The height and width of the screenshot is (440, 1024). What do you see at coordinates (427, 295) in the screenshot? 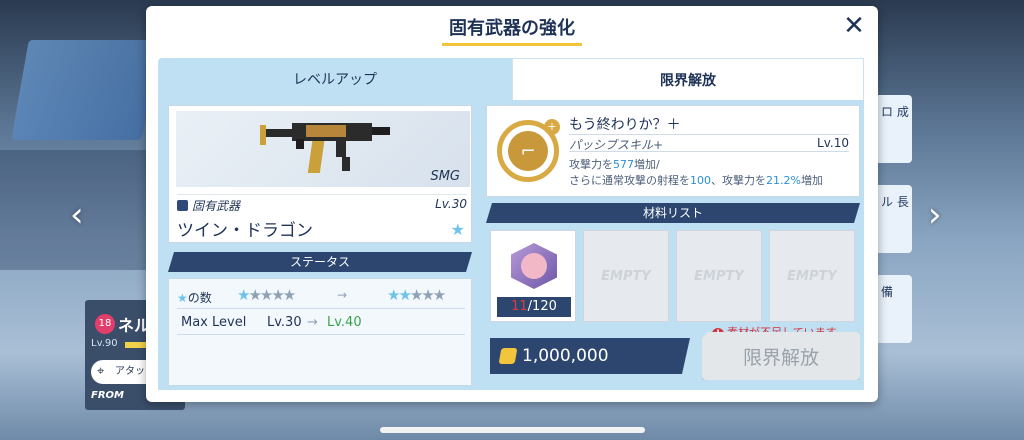
I see `star-unlit-icon: ★★★` at bounding box center [427, 295].